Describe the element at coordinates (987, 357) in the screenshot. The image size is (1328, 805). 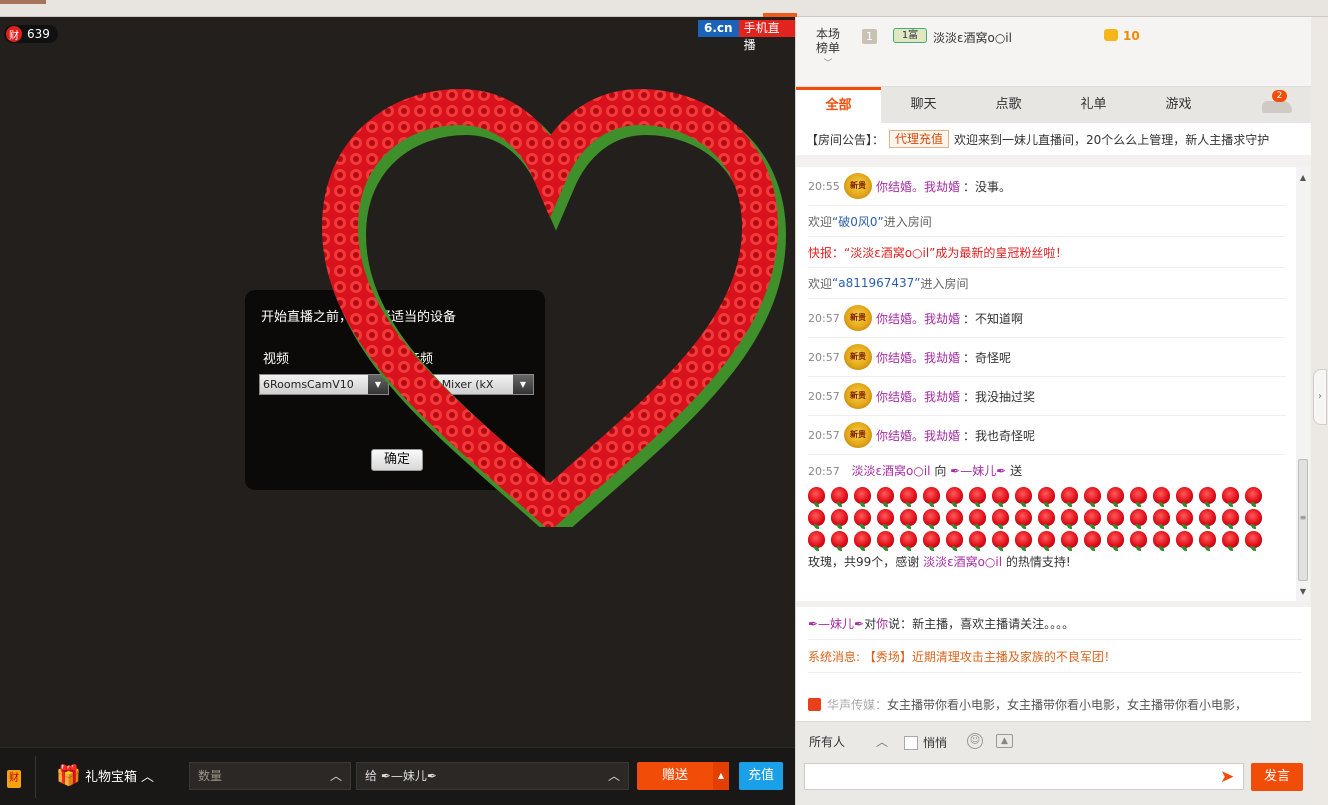
I see `message-text: ：奇怪呢` at that location.